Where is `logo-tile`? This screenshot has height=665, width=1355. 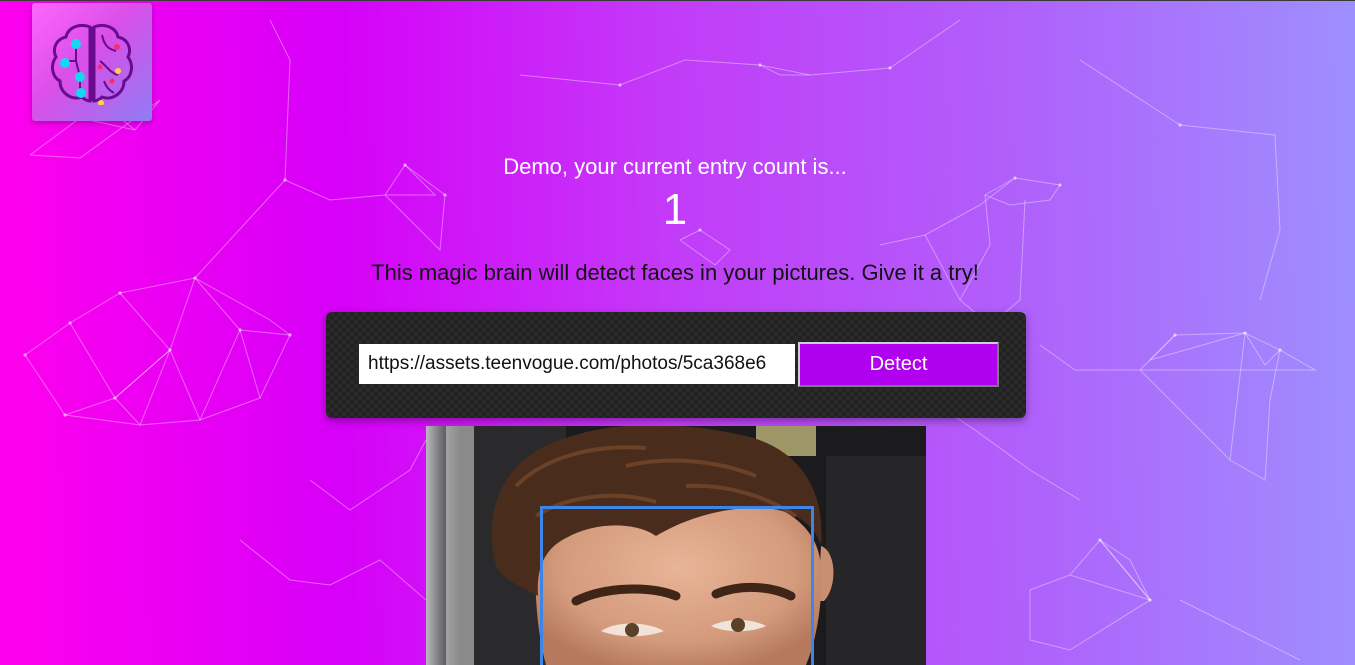 logo-tile is located at coordinates (92, 62).